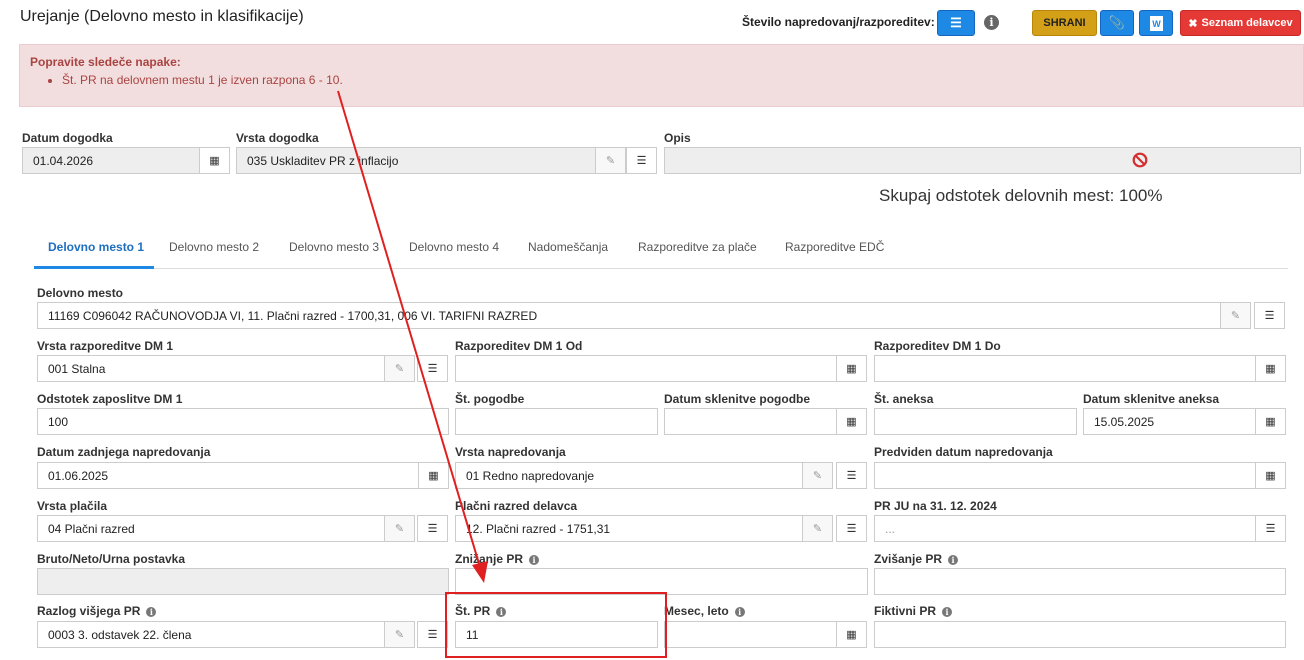  Describe the element at coordinates (556, 625) in the screenshot. I see `highlight-box` at that location.